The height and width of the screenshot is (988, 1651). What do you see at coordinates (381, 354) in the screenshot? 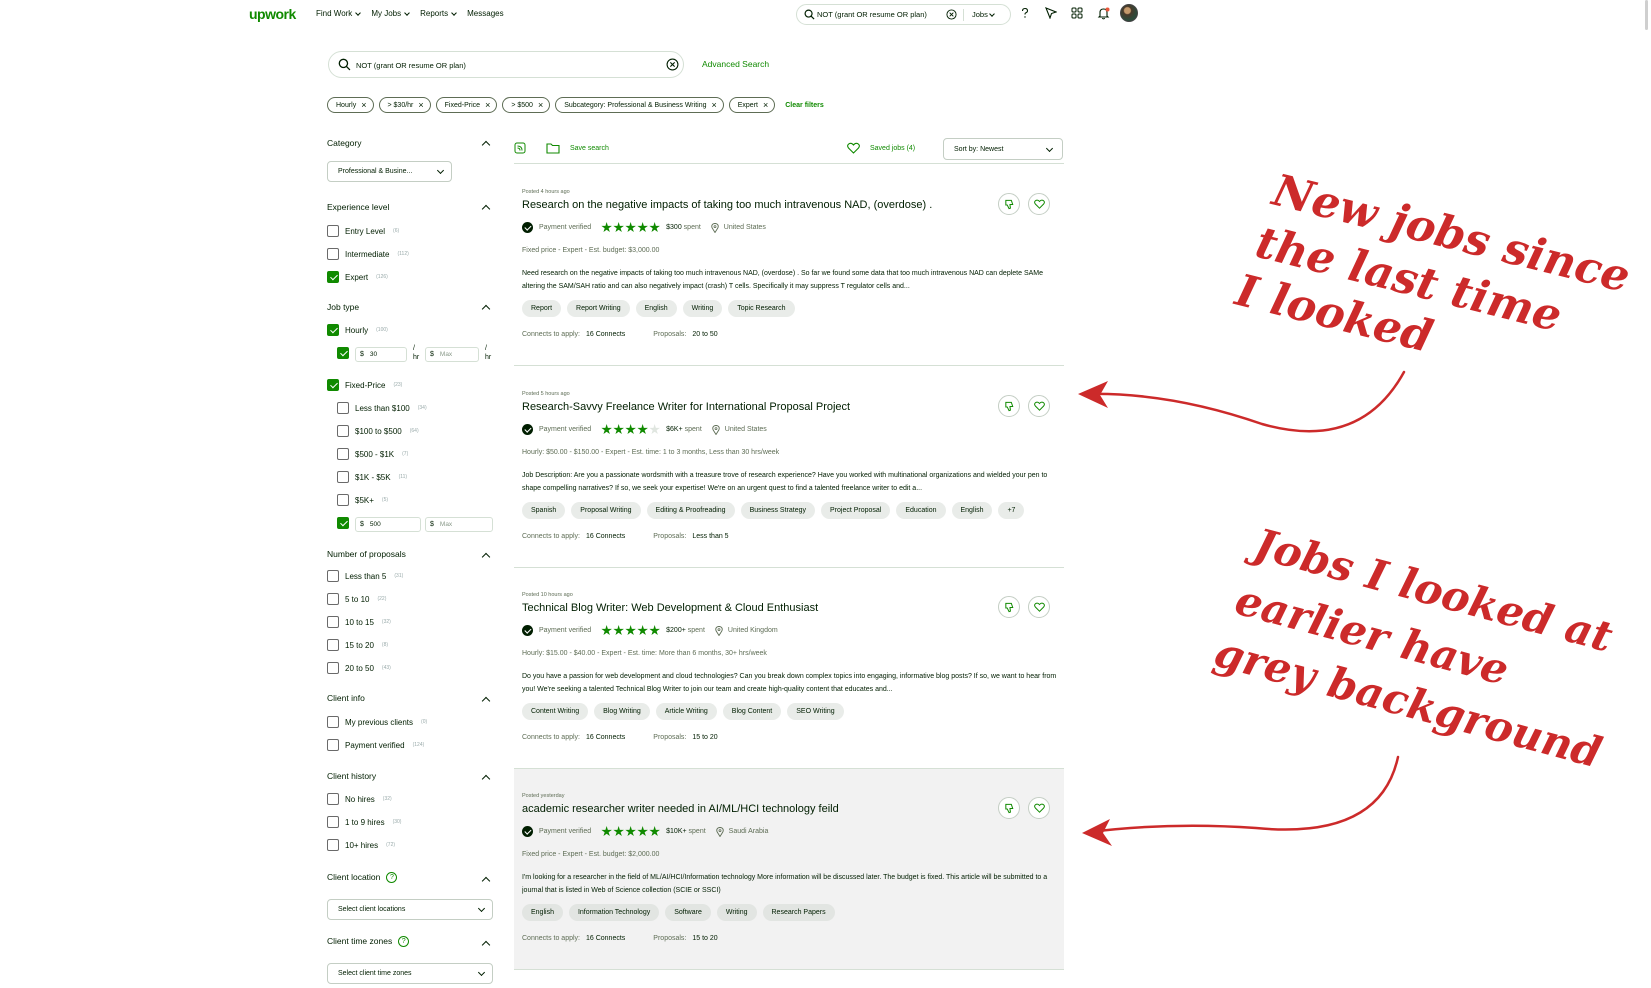
I see `hourly-min-input: $30` at bounding box center [381, 354].